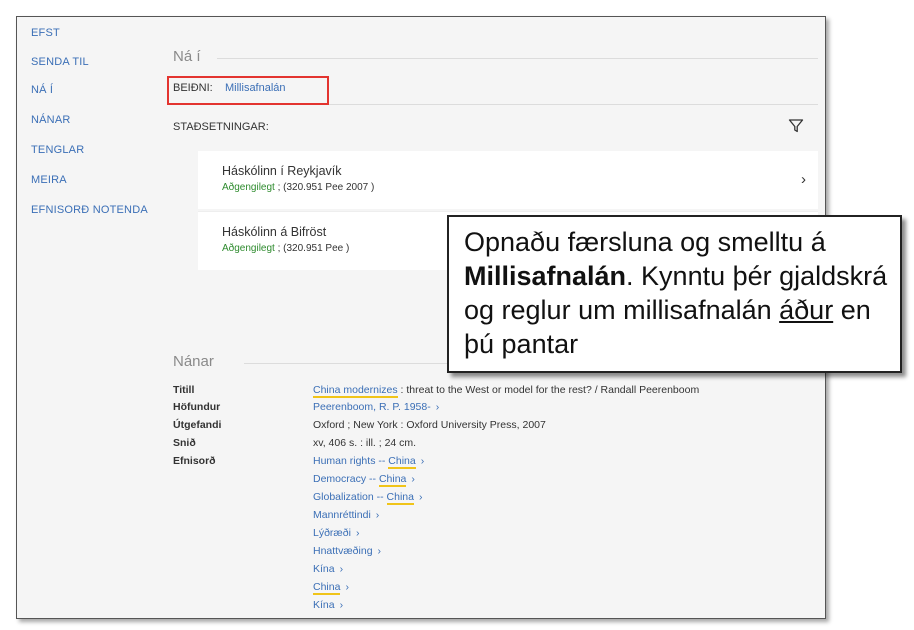  I want to click on callout-underlined-term: áður, so click(806, 310).